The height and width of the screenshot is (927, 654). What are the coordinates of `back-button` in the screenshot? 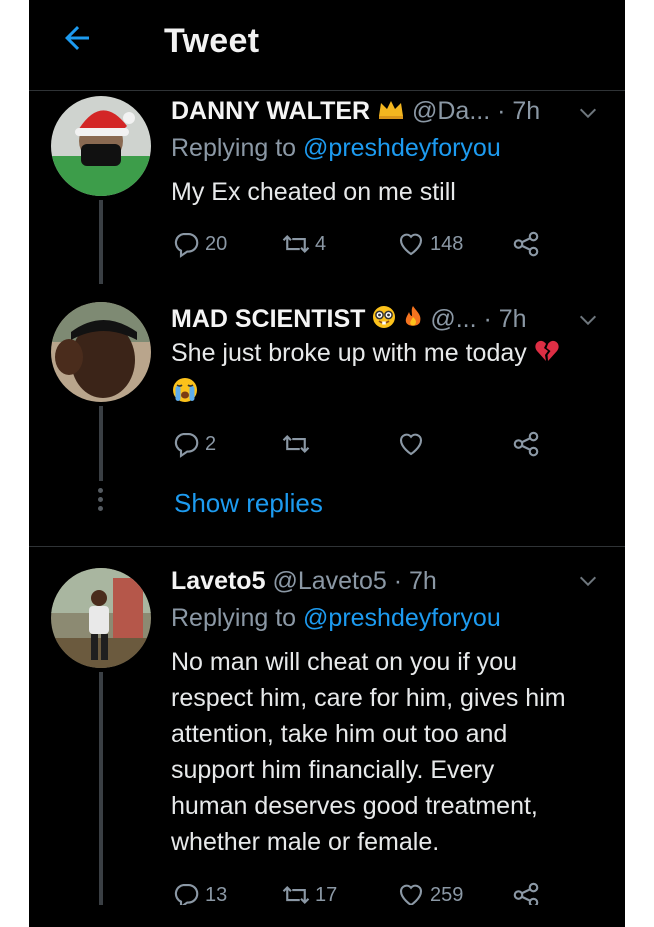 It's located at (81, 40).